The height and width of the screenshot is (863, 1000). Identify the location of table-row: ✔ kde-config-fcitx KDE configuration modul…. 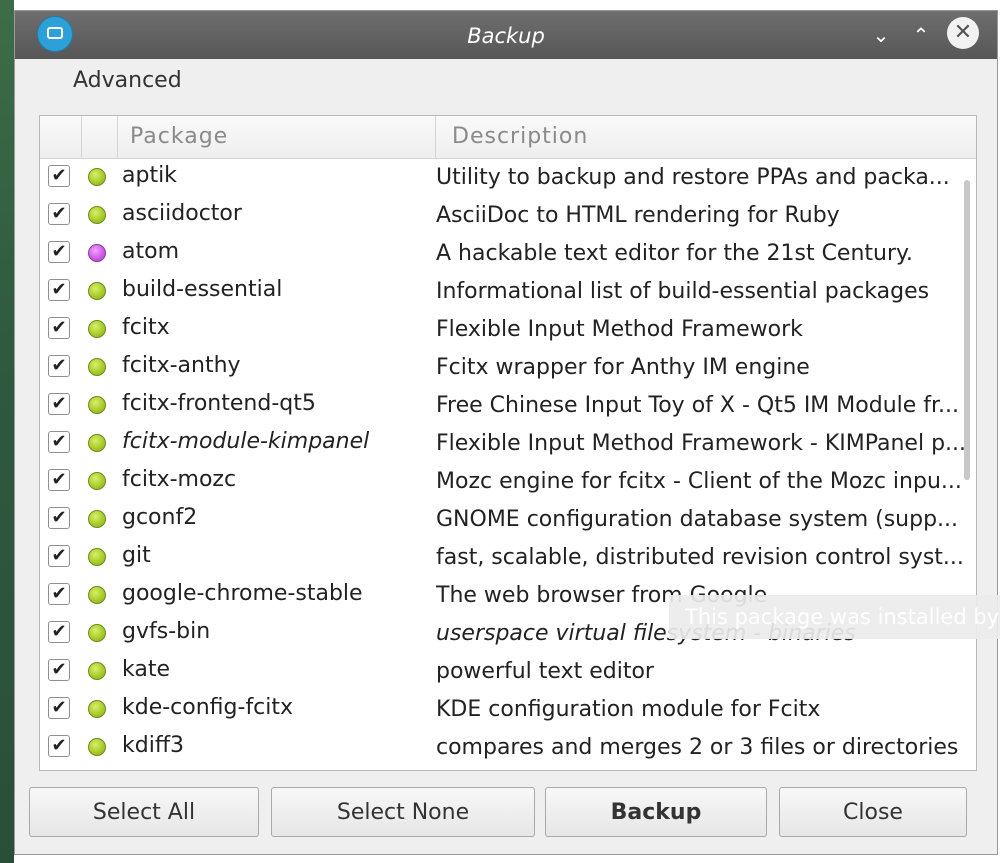
(500, 709).